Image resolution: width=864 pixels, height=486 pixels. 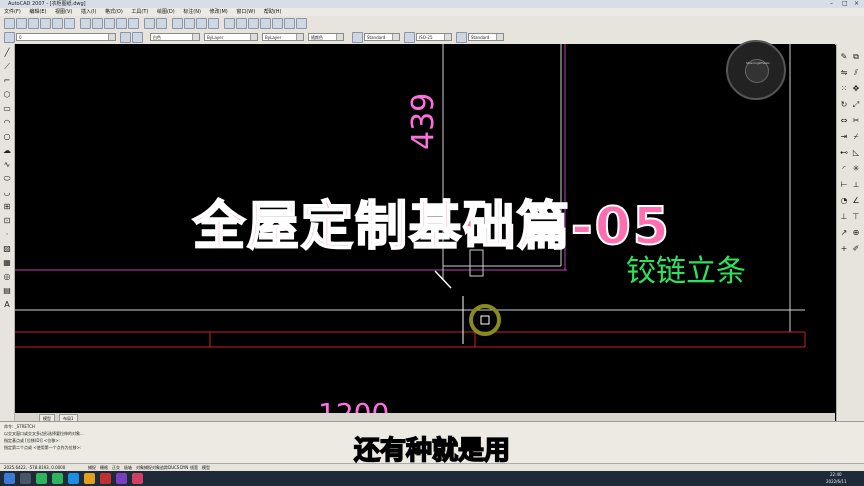 I want to click on erase-icon: ✎, so click(x=844, y=57).